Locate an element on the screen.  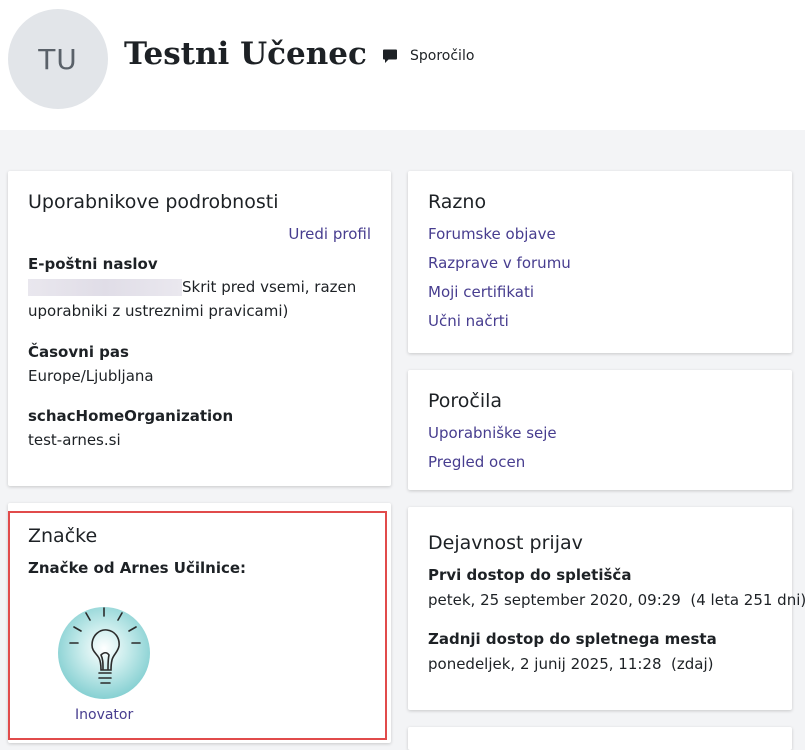
timezone-value: Europe/Ljubljana is located at coordinates (91, 376).